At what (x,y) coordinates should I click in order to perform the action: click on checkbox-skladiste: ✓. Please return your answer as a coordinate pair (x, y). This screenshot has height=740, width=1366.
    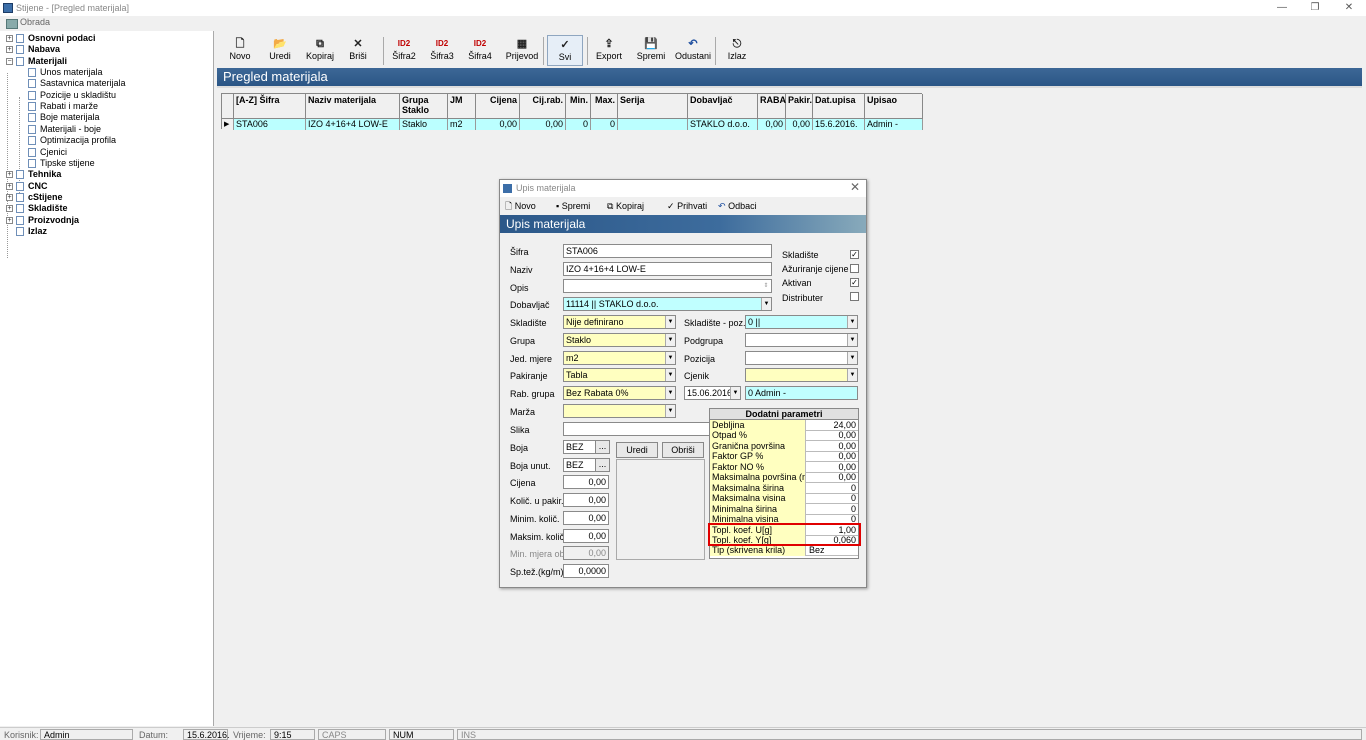
    Looking at the image, I should click on (854, 254).